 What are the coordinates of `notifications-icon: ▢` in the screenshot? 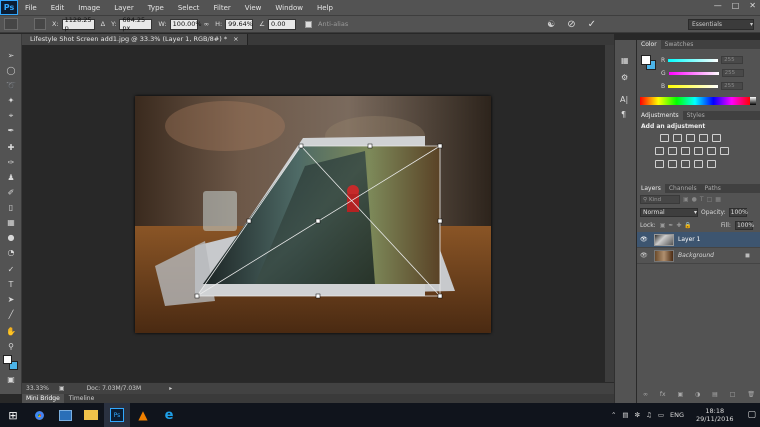 It's located at (751, 415).